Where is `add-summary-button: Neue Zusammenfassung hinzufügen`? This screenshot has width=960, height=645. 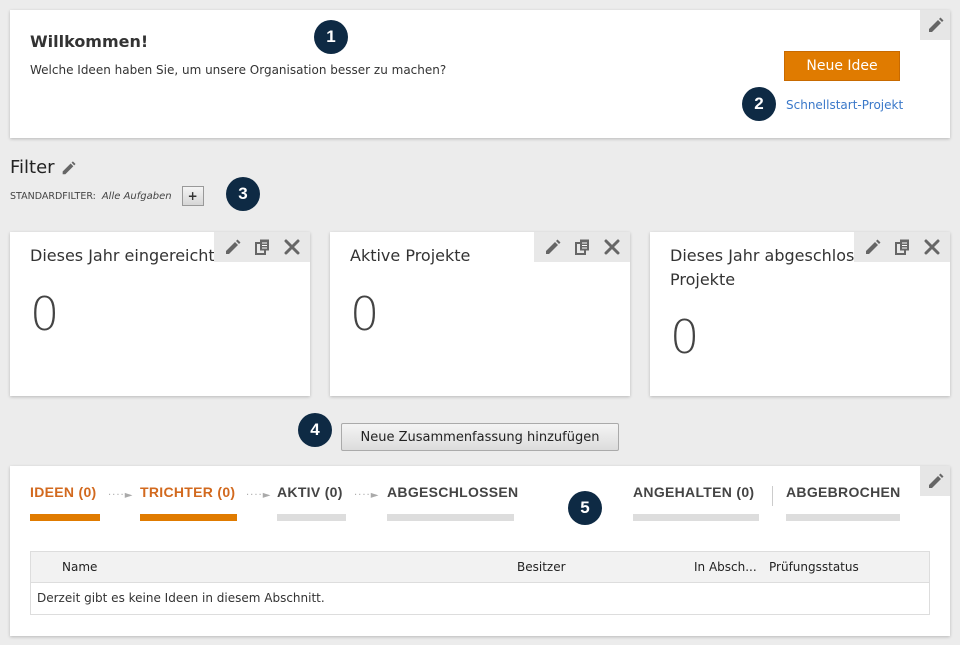 add-summary-button: Neue Zusammenfassung hinzufügen is located at coordinates (480, 437).